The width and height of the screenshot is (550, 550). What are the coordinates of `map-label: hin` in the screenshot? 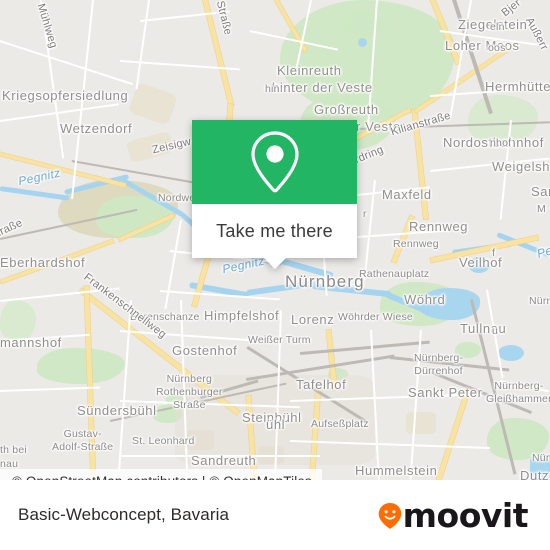 It's located at (272, 89).